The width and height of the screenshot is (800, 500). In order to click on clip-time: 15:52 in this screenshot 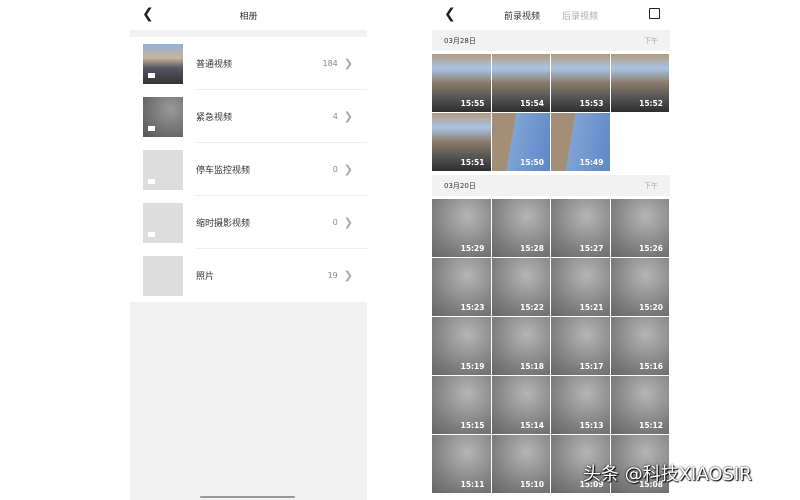, I will do `click(651, 103)`.